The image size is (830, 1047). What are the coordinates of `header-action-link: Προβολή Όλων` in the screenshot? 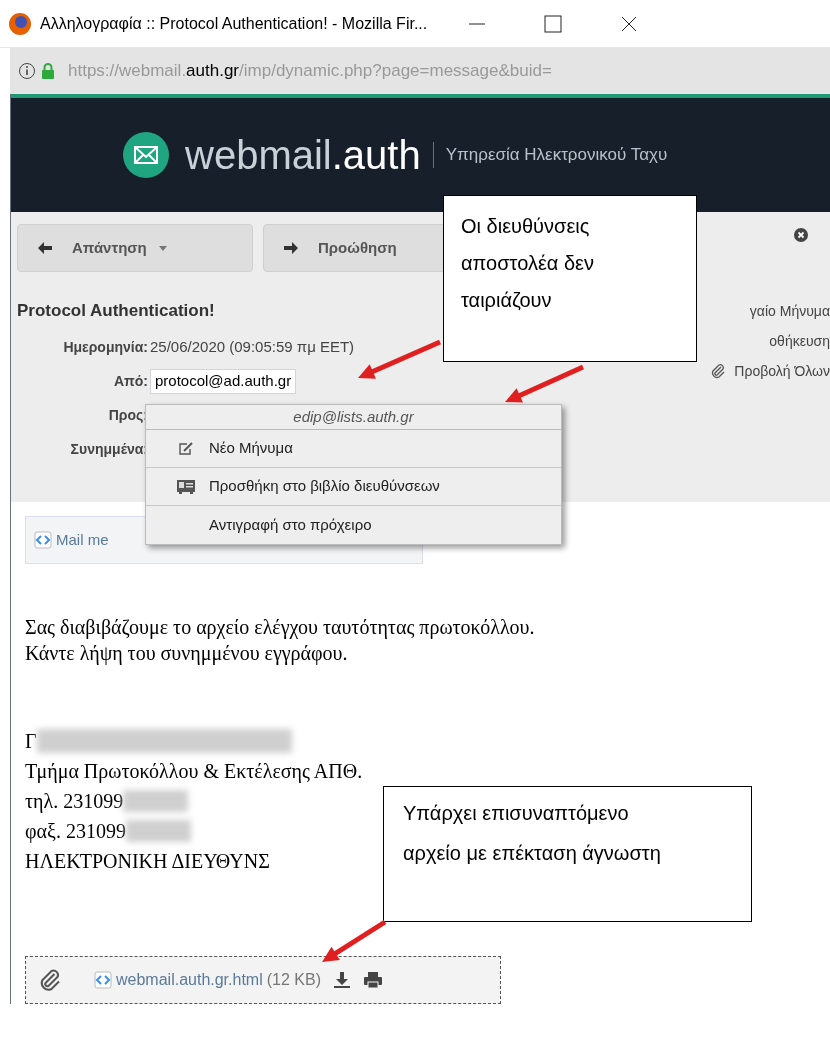 It's located at (782, 371).